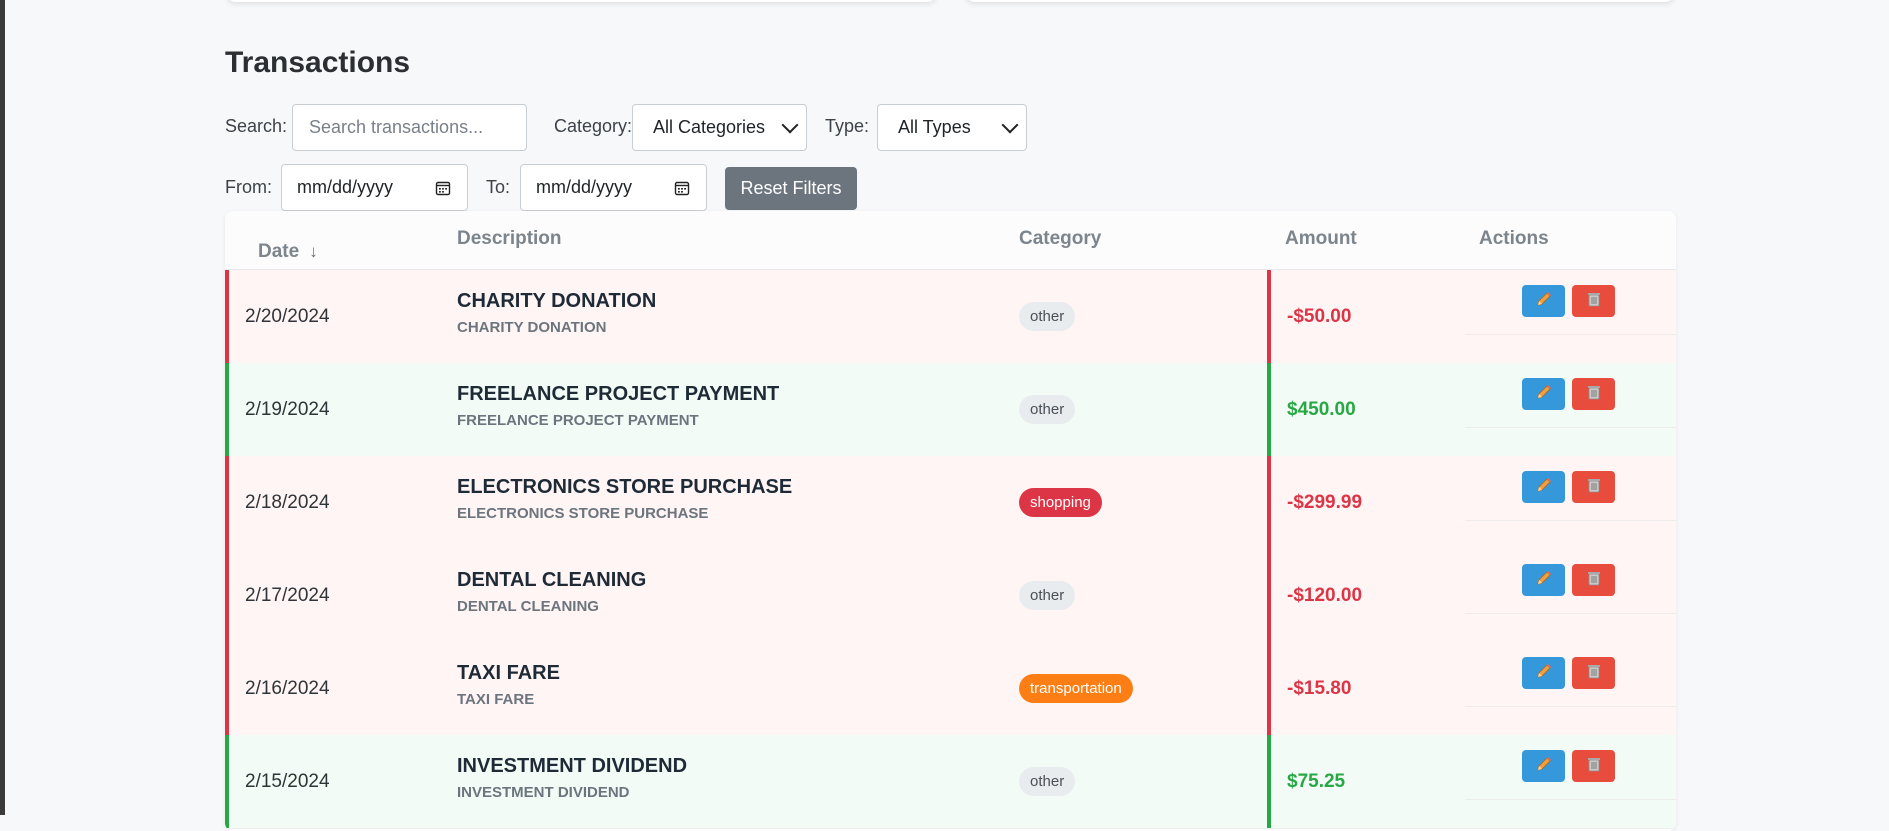 The width and height of the screenshot is (1889, 831). Describe the element at coordinates (287, 502) in the screenshot. I see `cell-date: 2/18/2024` at that location.